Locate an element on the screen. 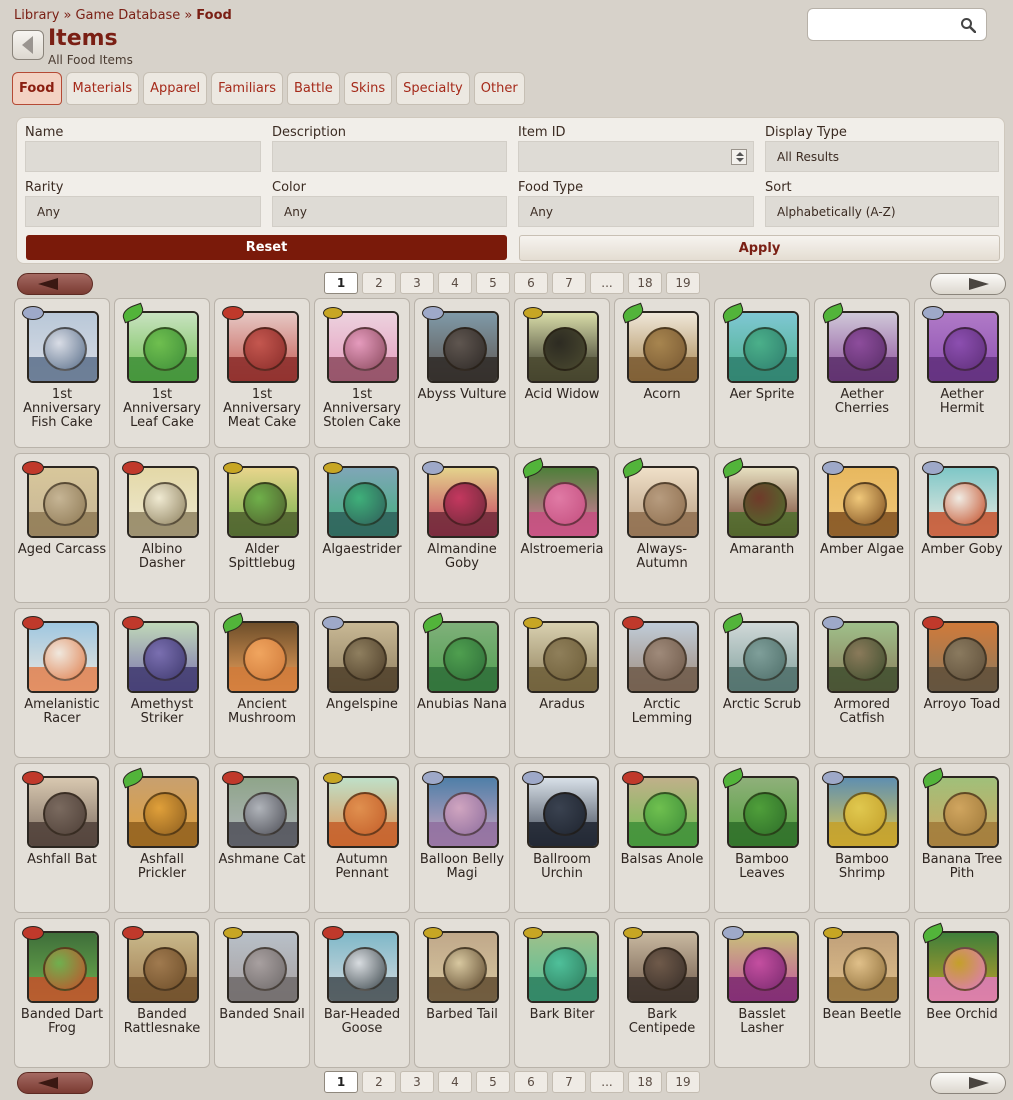 This screenshot has width=1013, height=1100. item-name: Aether Hermit is located at coordinates (962, 402).